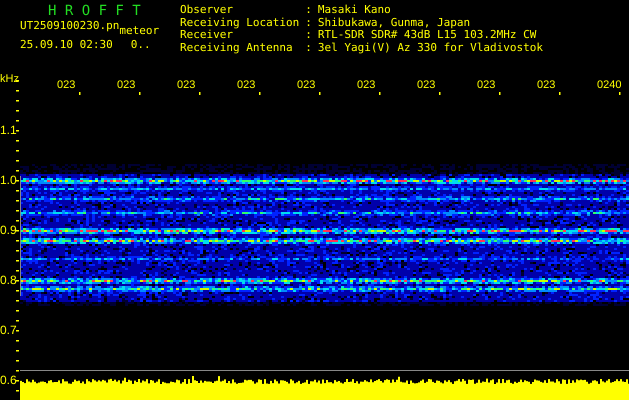 The height and width of the screenshot is (400, 629). What do you see at coordinates (94, 11) in the screenshot?
I see `app-title: H R O F F T` at bounding box center [94, 11].